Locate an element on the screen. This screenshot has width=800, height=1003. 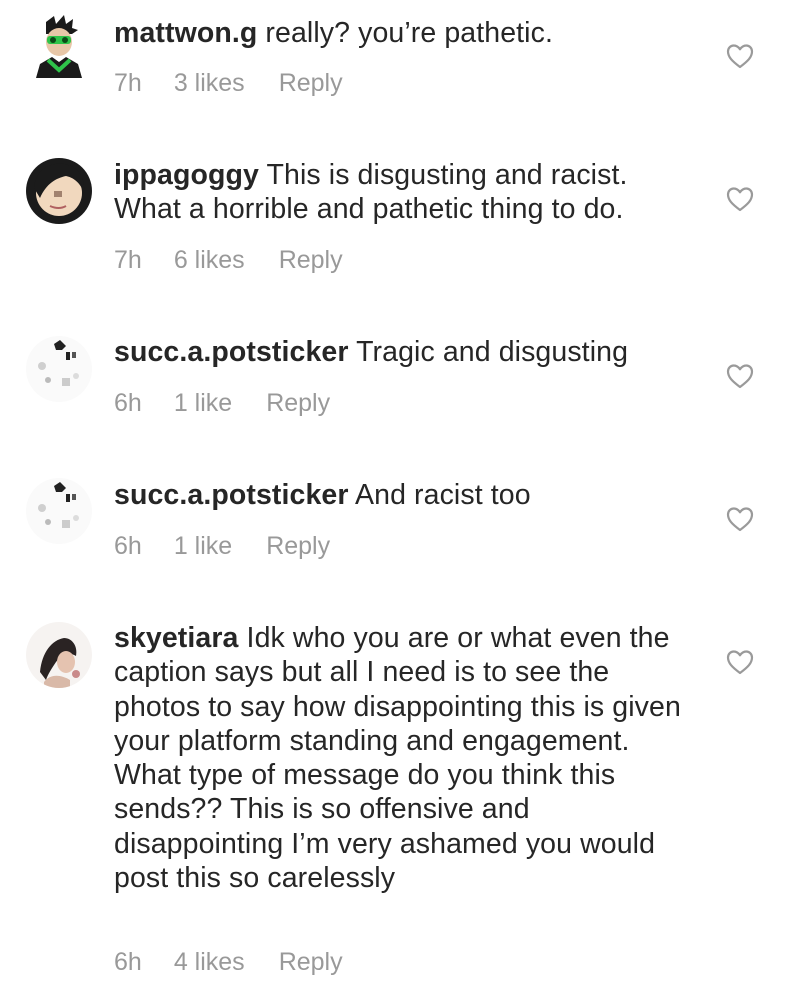
comment-text: succ.a.potsticker Tragic and disgusting is located at coordinates (404, 352).